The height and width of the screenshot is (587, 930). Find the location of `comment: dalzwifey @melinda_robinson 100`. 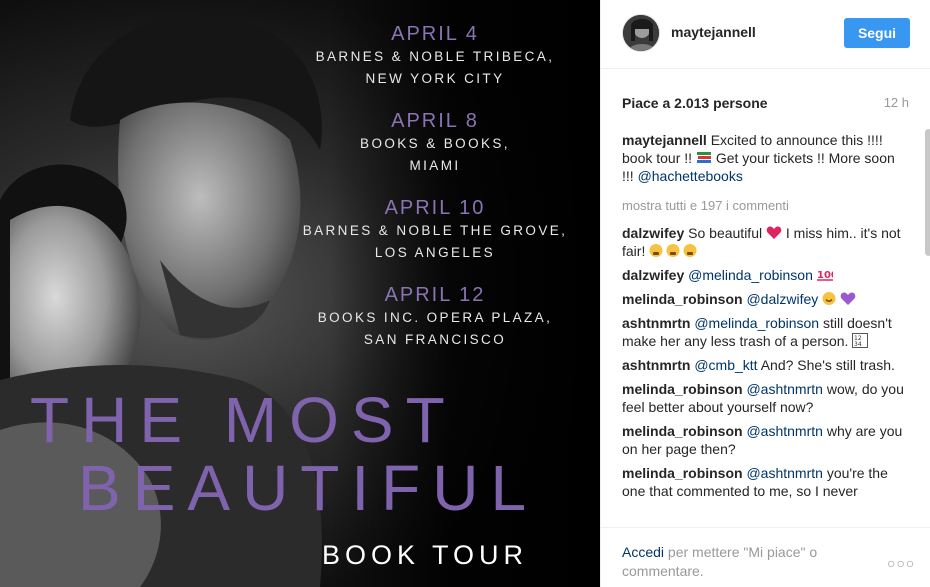

comment: dalzwifey @melinda_robinson 100 is located at coordinates (763, 275).